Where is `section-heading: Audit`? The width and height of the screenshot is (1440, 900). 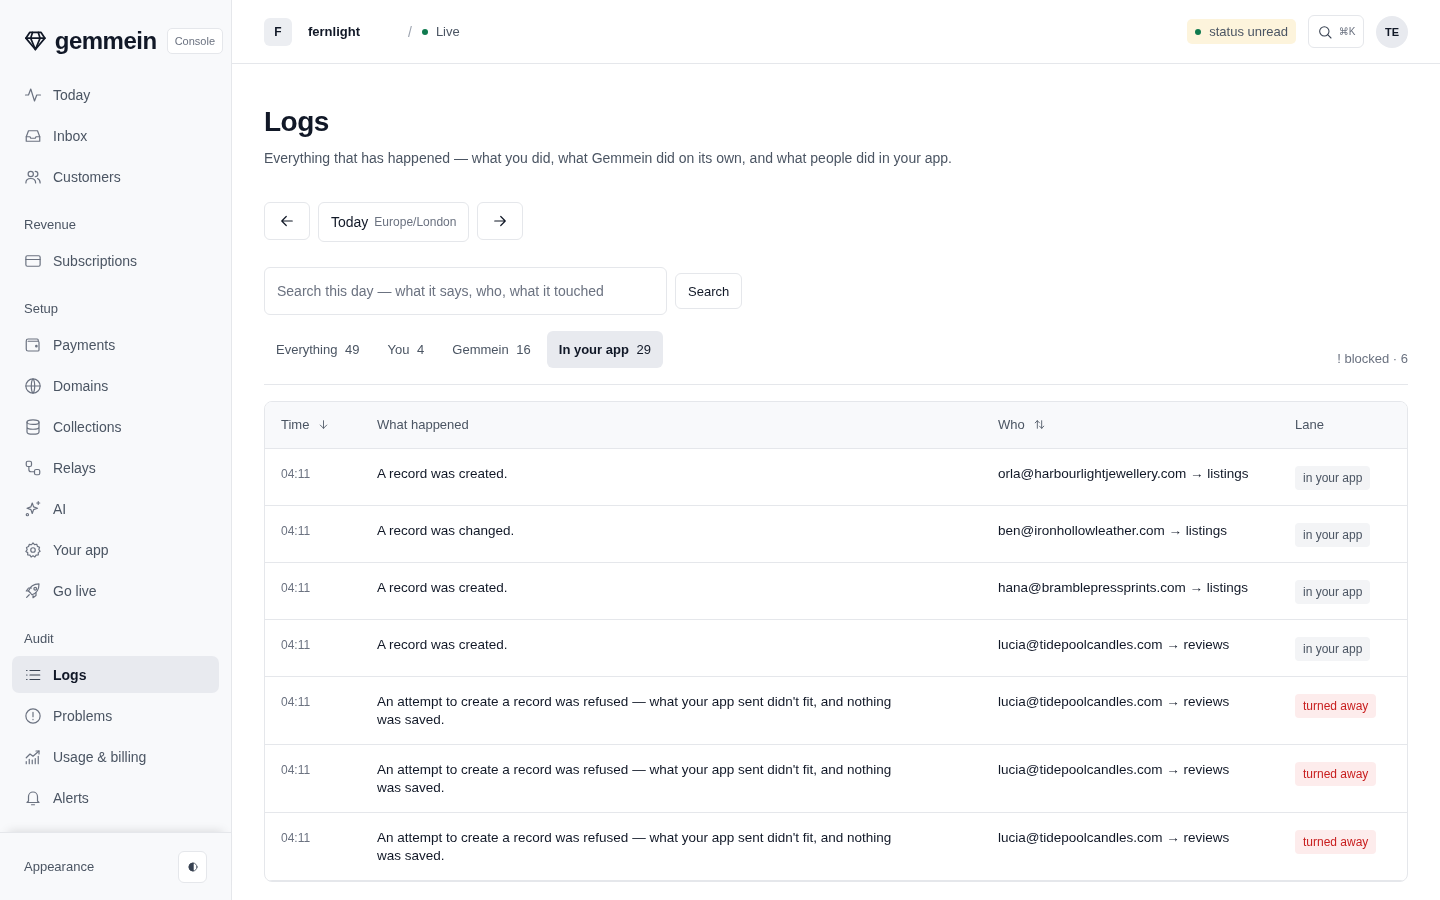 section-heading: Audit is located at coordinates (39, 639).